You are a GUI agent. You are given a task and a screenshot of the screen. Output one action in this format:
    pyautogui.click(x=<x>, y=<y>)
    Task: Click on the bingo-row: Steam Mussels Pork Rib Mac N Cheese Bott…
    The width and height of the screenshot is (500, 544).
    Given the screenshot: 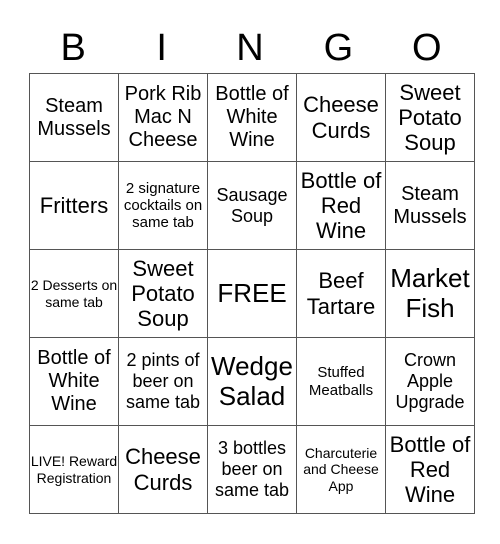 What is the action you would take?
    pyautogui.click(x=252, y=117)
    